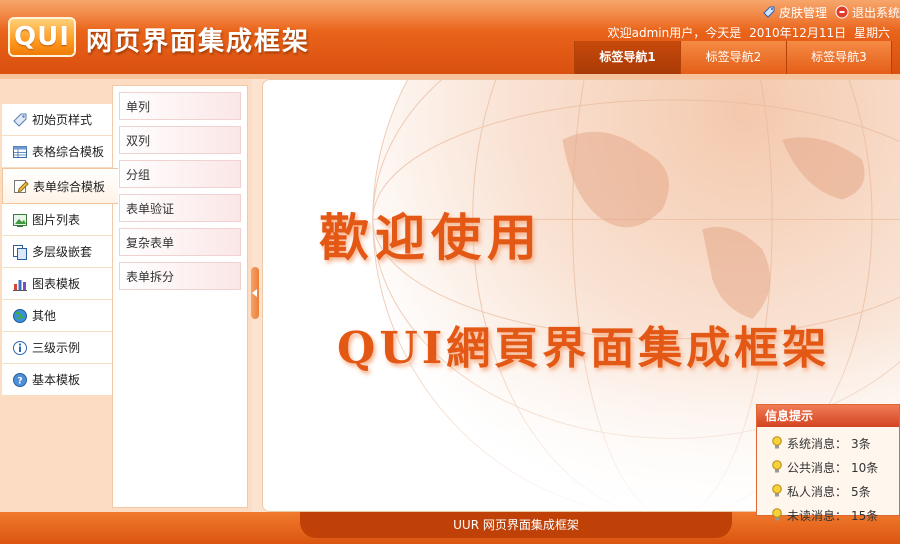 This screenshot has height=544, width=900. I want to click on tag-icon, so click(20, 120).